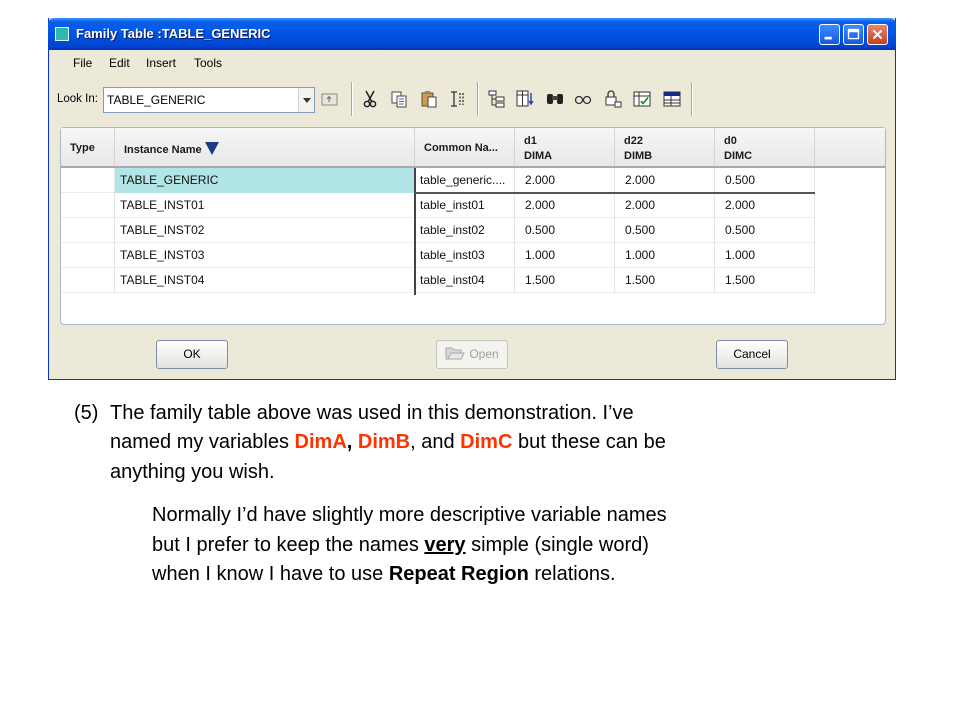 The image size is (960, 720). I want to click on menu-tools: Tools, so click(208, 63).